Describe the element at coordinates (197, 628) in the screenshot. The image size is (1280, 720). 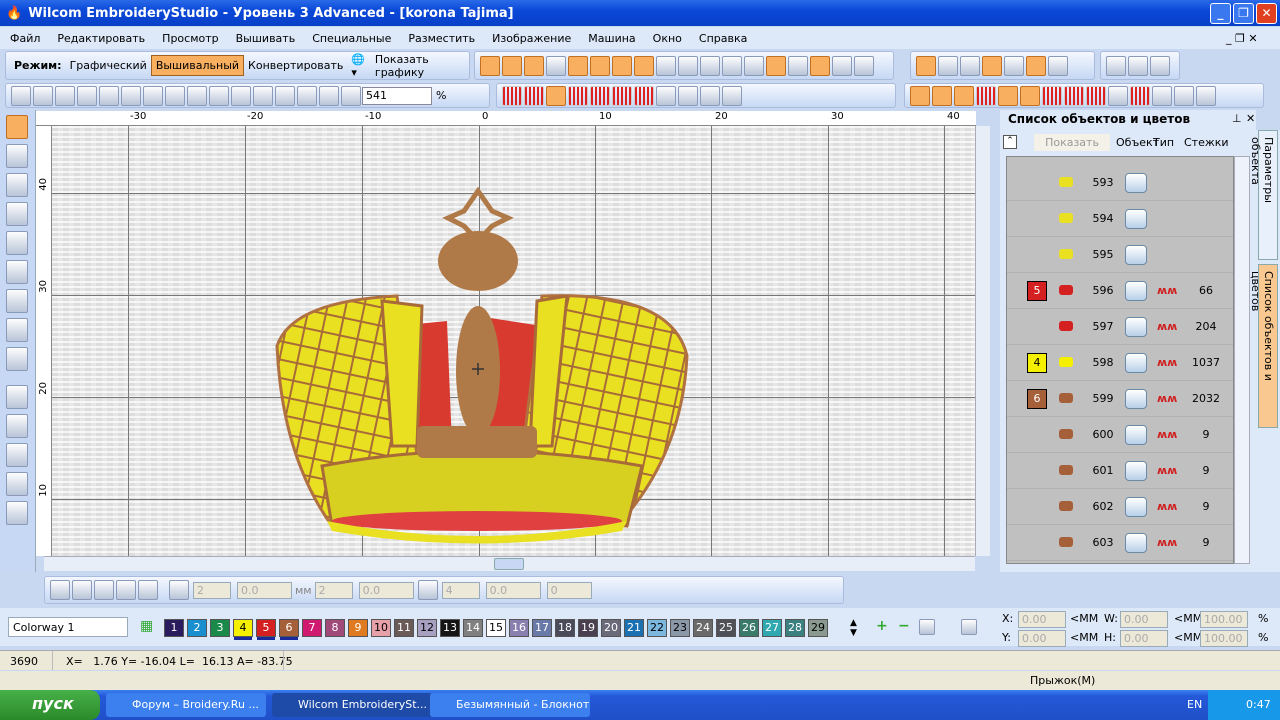
I see `palette-color-2: 2` at that location.